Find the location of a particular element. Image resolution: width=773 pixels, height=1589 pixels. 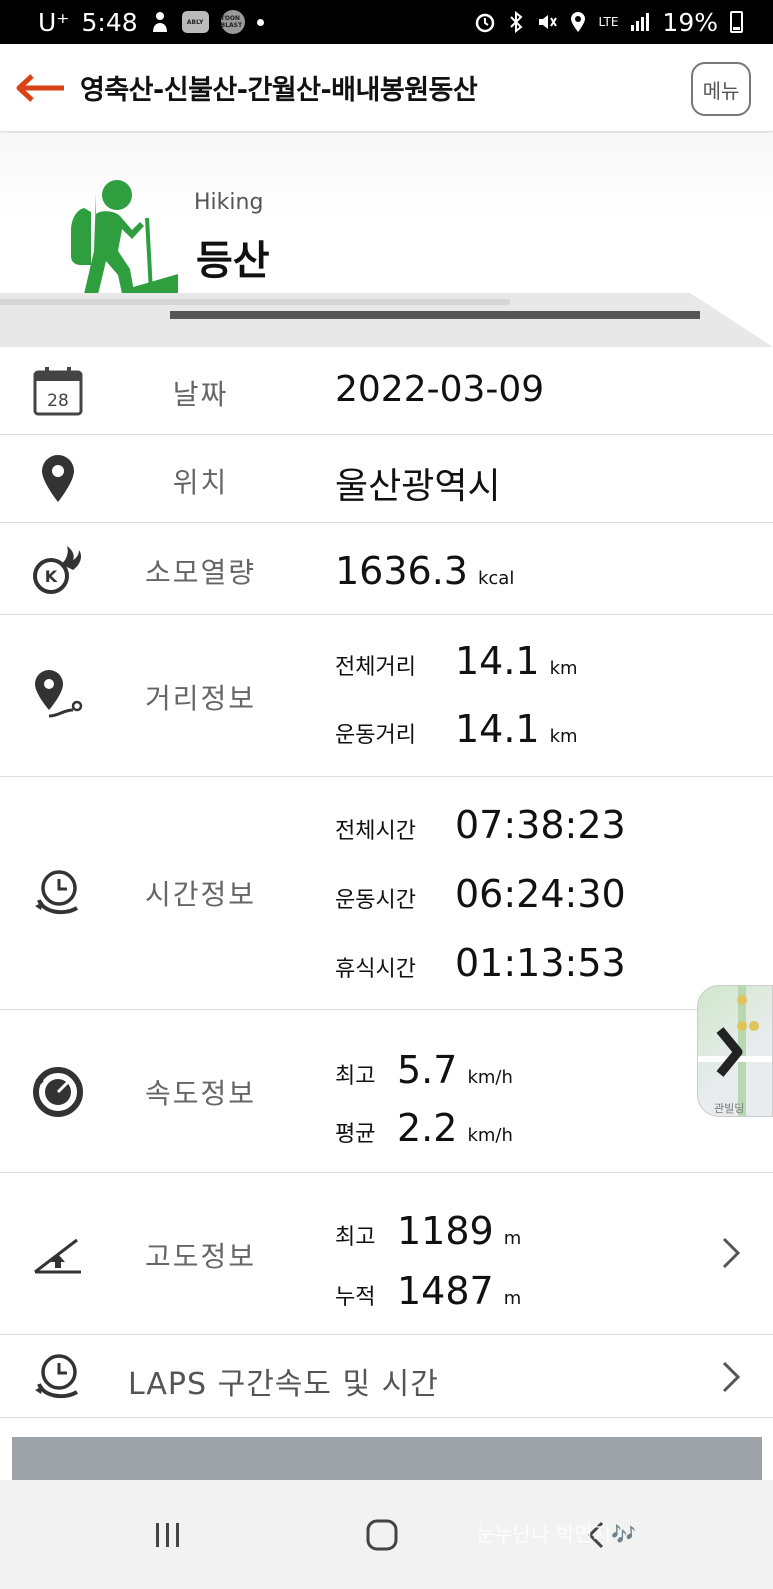

elevation-icon is located at coordinates (58, 1253).